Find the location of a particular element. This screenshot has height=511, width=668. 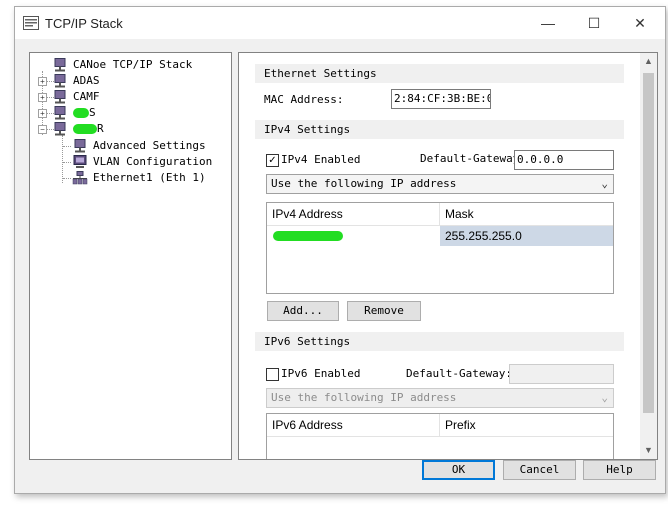

tree-item-label: ADAS is located at coordinates (86, 80).